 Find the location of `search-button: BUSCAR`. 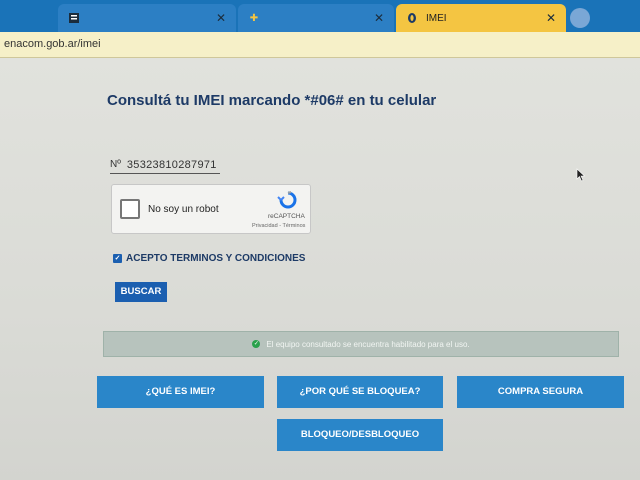

search-button: BUSCAR is located at coordinates (141, 292).